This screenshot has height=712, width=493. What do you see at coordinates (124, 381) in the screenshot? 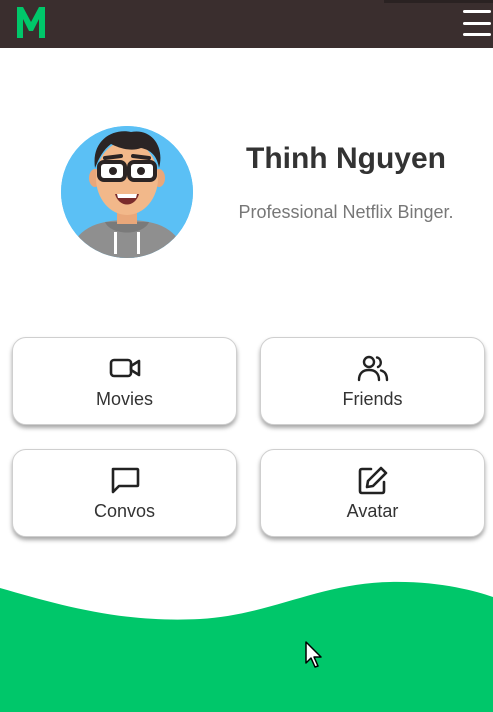
I see `movies-button: Movies` at bounding box center [124, 381].